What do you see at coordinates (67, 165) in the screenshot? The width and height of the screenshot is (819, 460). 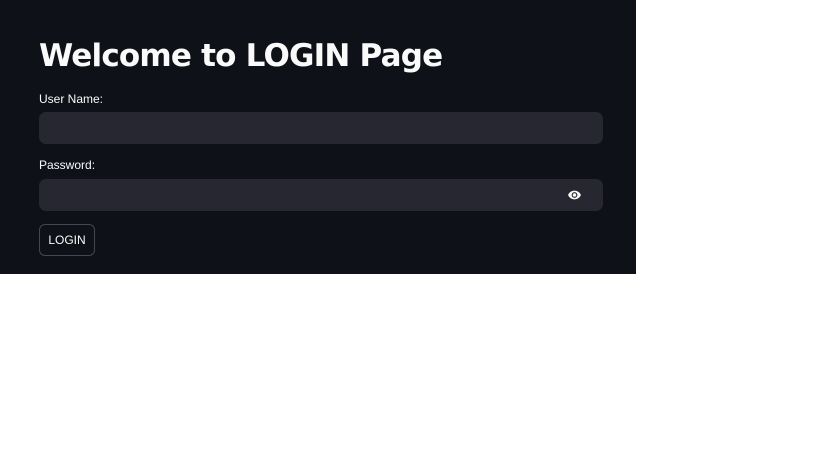 I see `password-label: Password:` at bounding box center [67, 165].